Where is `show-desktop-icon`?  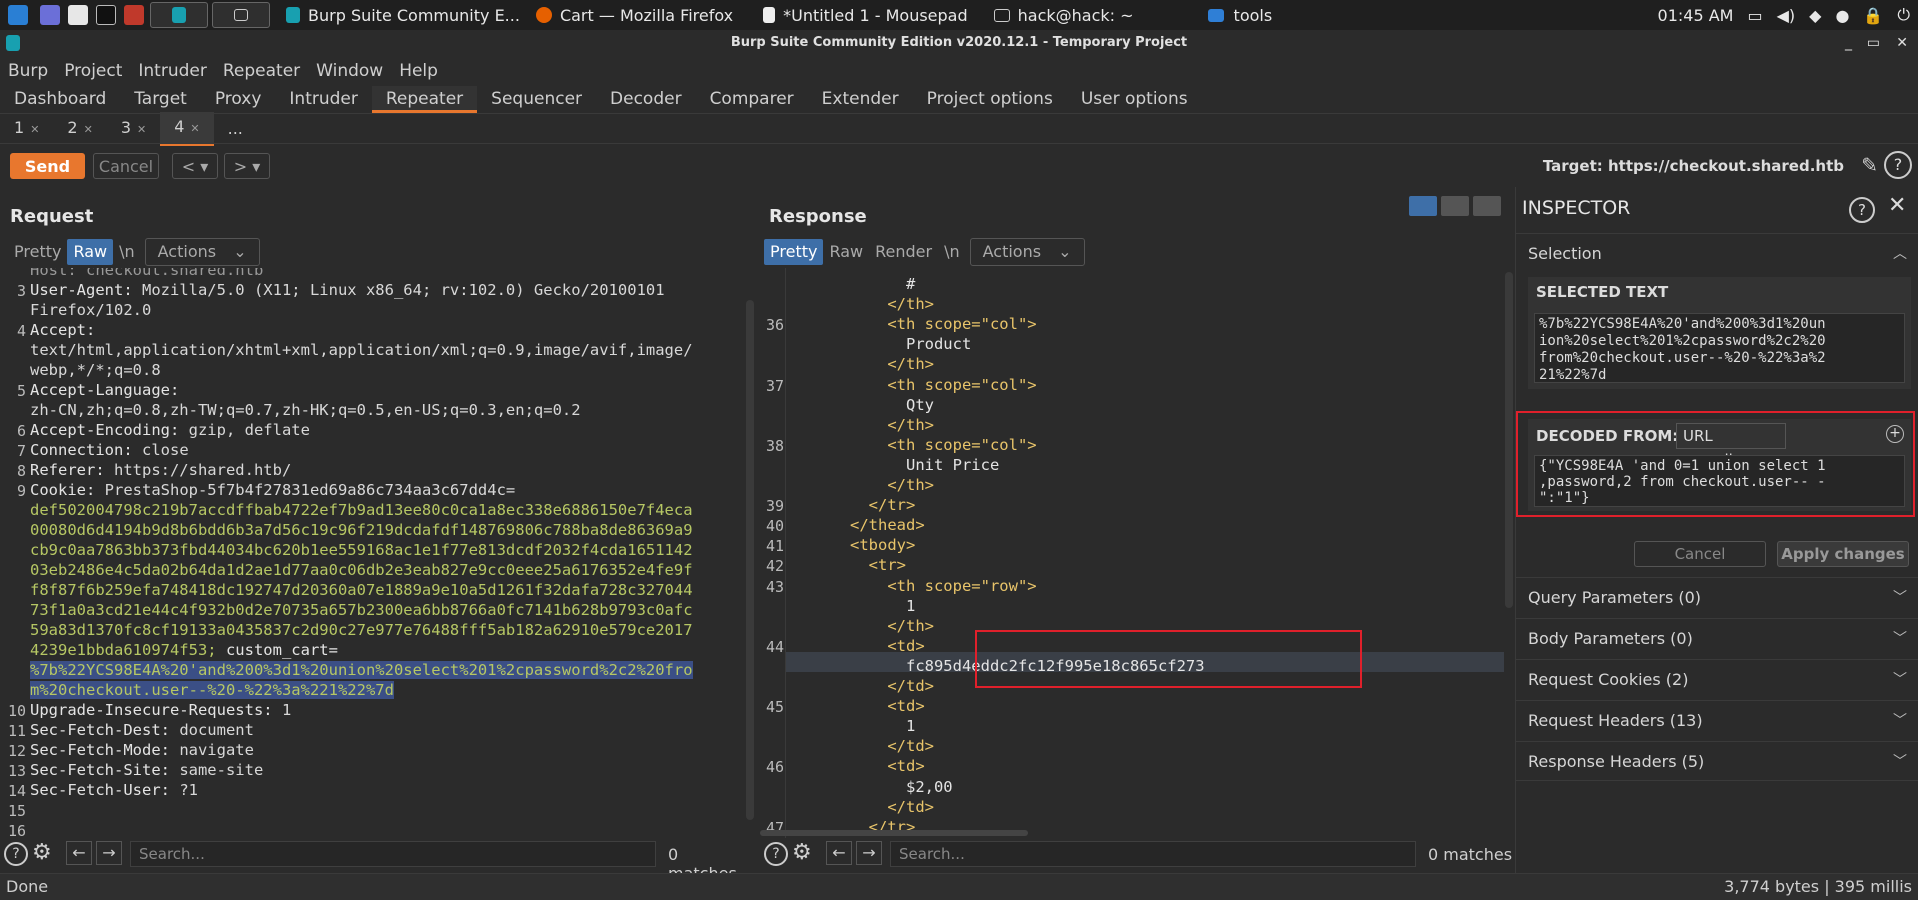
show-desktop-icon is located at coordinates (50, 15).